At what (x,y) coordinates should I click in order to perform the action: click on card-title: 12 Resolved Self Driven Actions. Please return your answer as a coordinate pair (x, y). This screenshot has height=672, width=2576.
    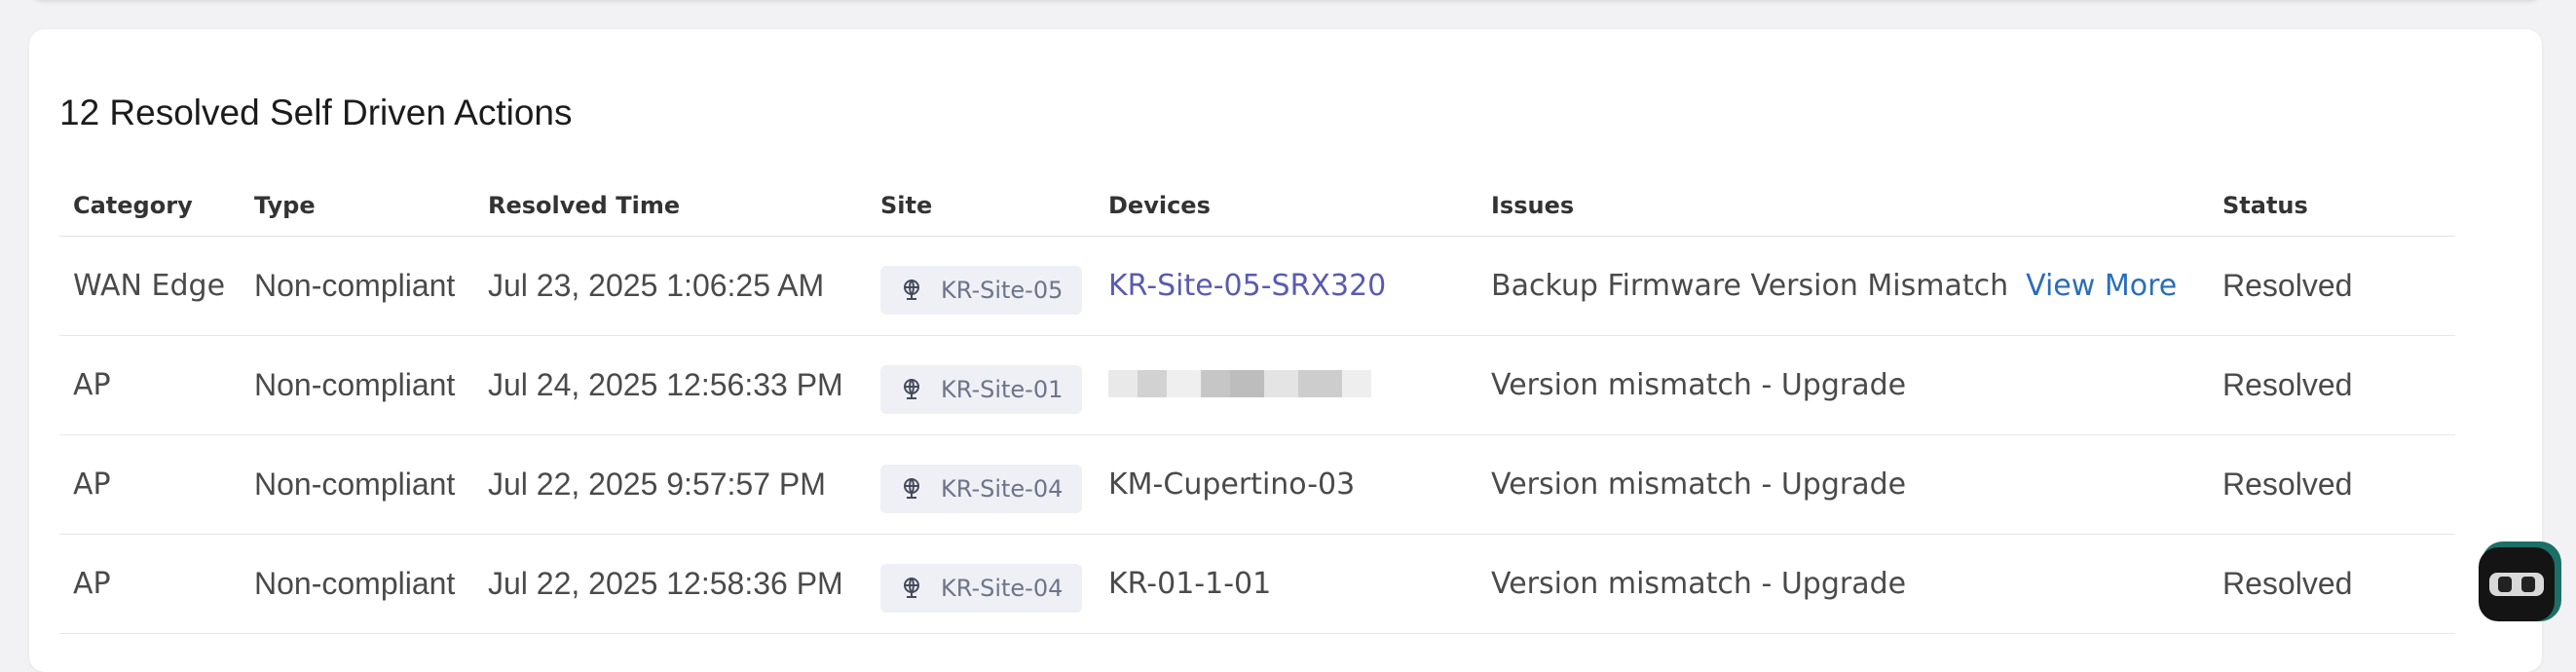
    Looking at the image, I should click on (316, 112).